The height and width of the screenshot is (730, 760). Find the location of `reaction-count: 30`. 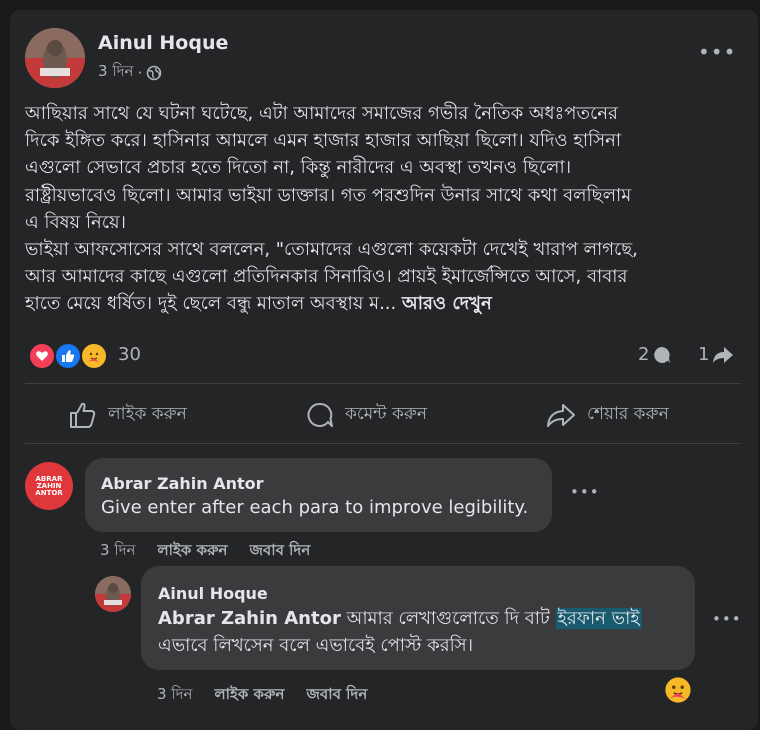

reaction-count: 30 is located at coordinates (129, 354).